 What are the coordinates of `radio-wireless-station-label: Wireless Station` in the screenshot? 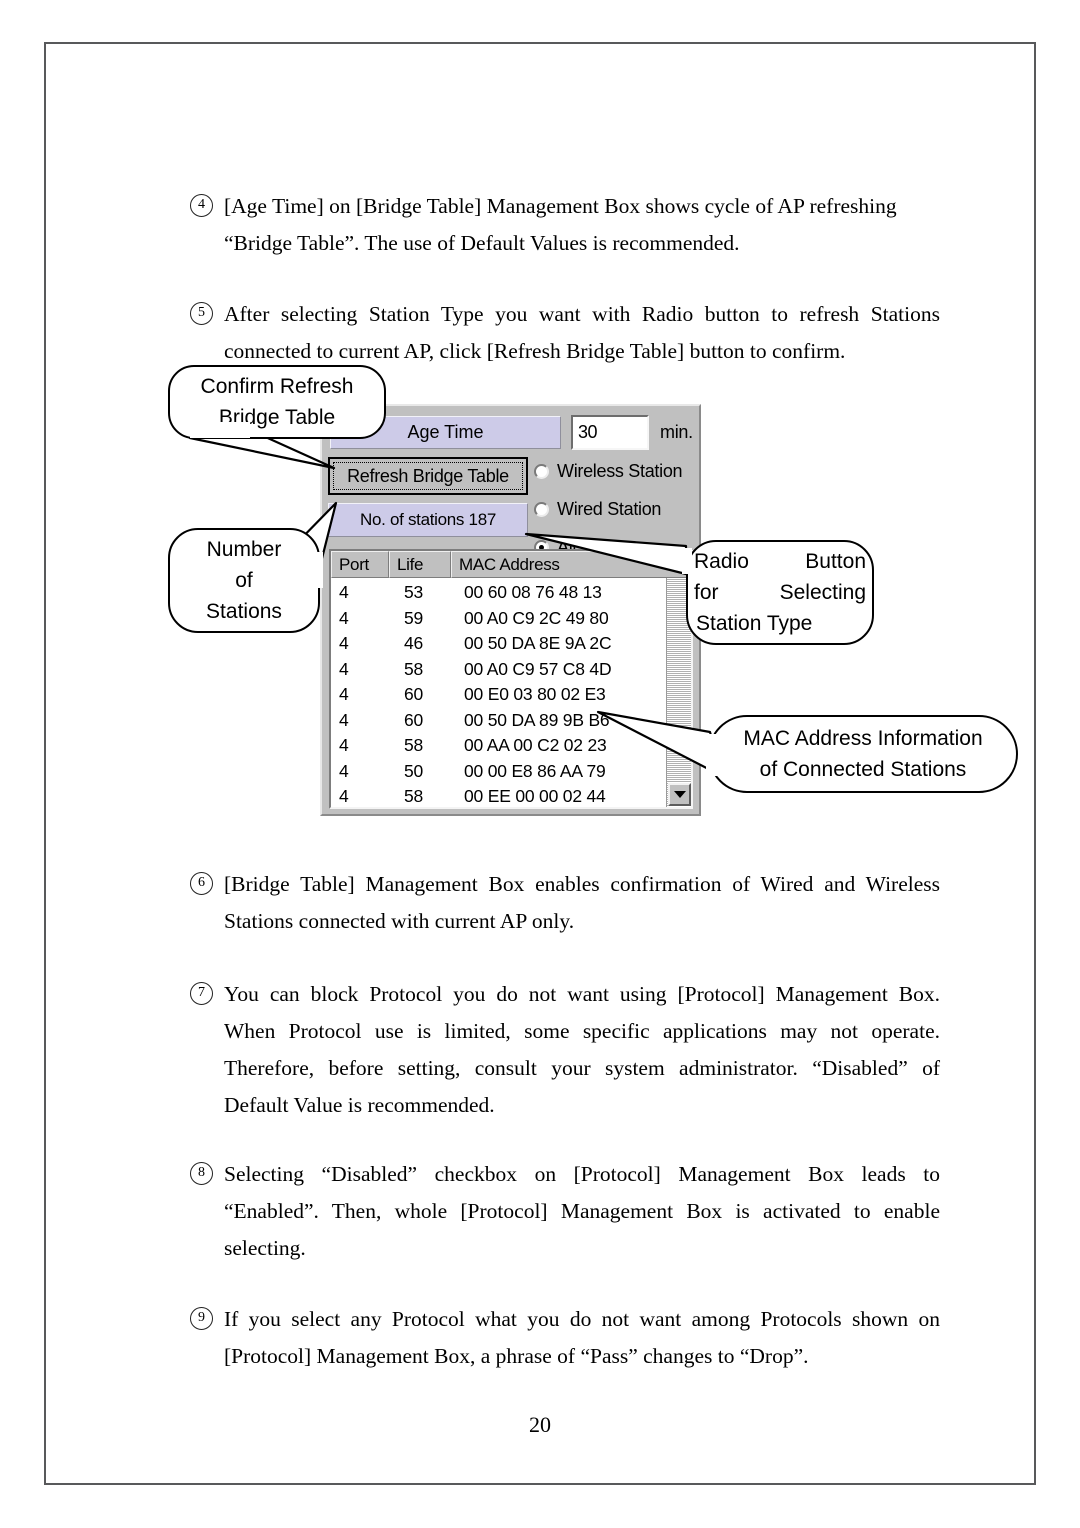 It's located at (620, 471).